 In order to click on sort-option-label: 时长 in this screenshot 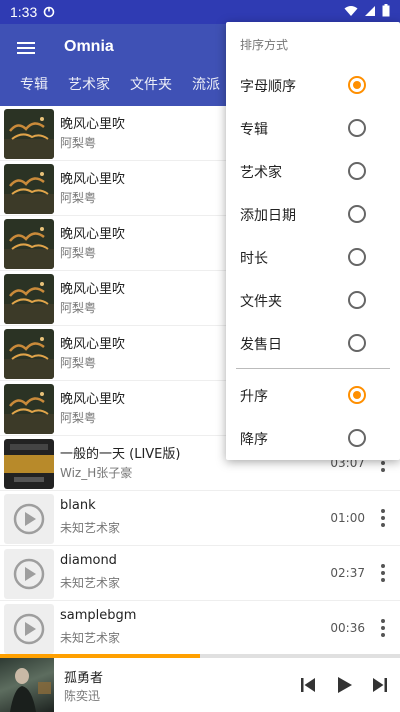, I will do `click(254, 259)`.